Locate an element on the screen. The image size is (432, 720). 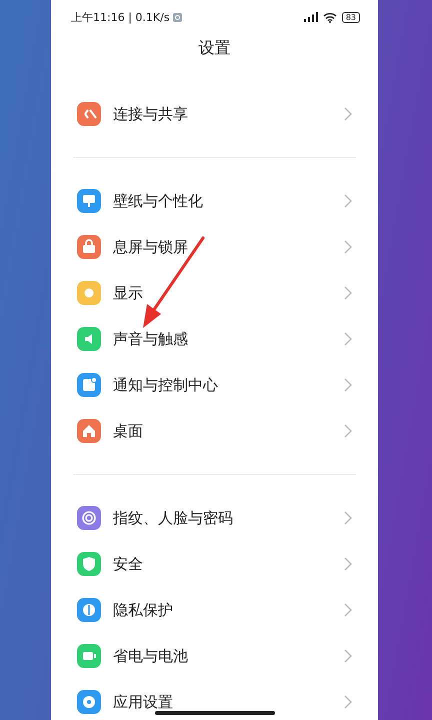
settings-item: 通知与控制中心 is located at coordinates (214, 385).